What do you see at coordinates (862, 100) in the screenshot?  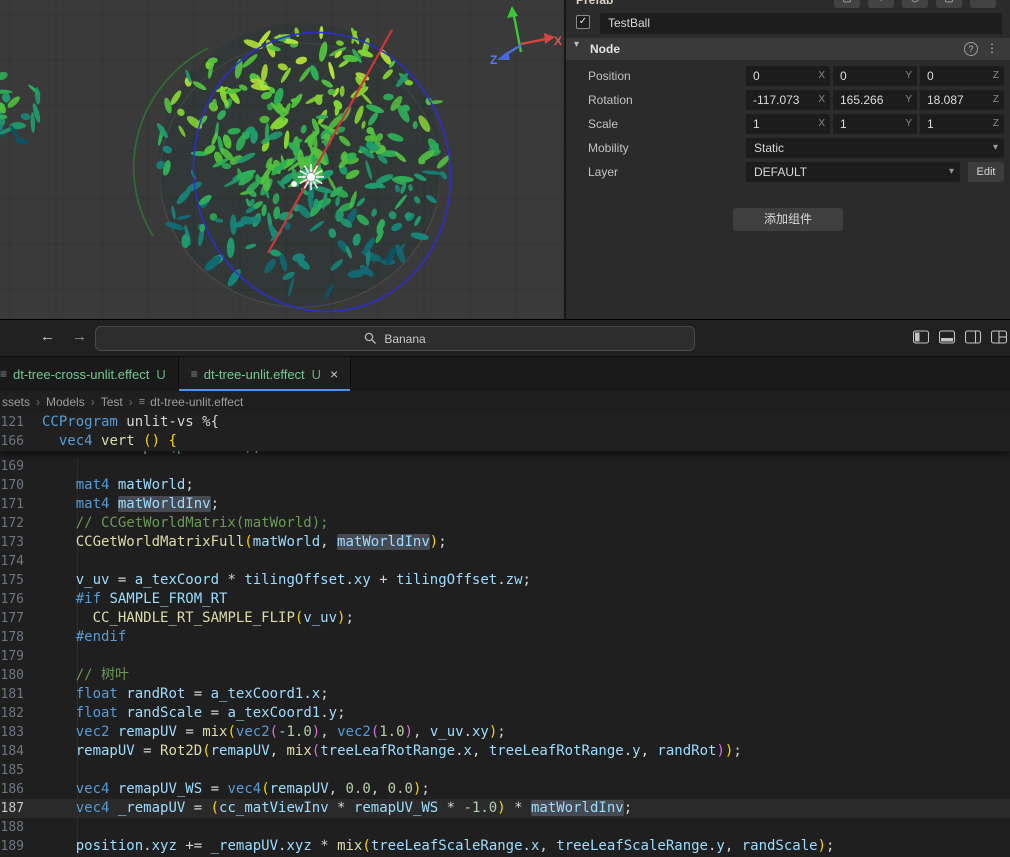 I see `field-value: 165.266` at bounding box center [862, 100].